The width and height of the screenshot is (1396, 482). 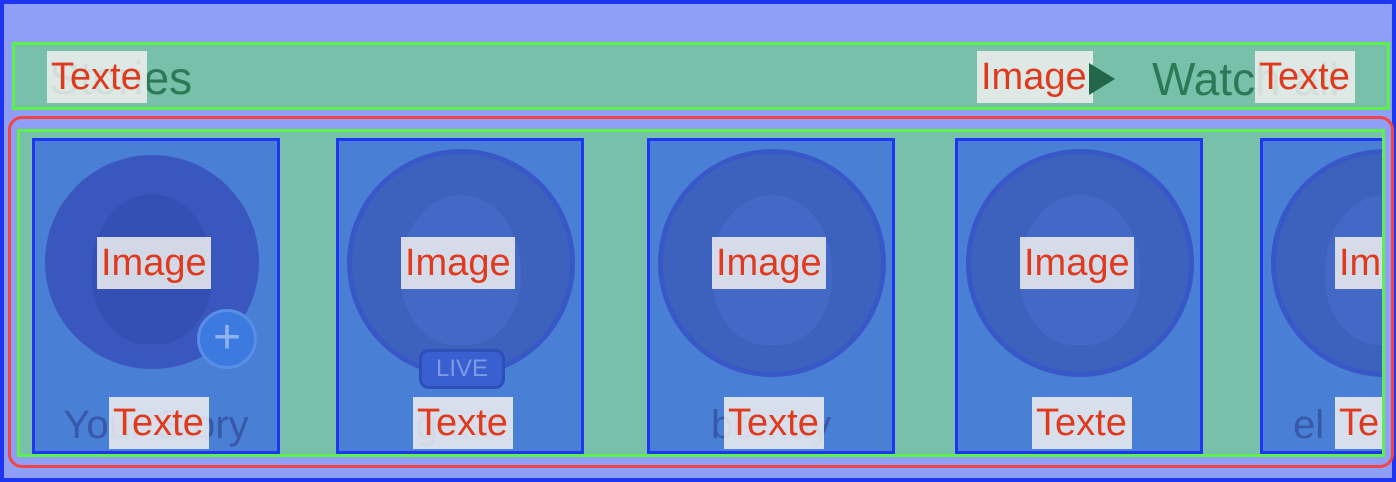 What do you see at coordinates (1035, 77) in the screenshot?
I see `play-icon-annotation: Image` at bounding box center [1035, 77].